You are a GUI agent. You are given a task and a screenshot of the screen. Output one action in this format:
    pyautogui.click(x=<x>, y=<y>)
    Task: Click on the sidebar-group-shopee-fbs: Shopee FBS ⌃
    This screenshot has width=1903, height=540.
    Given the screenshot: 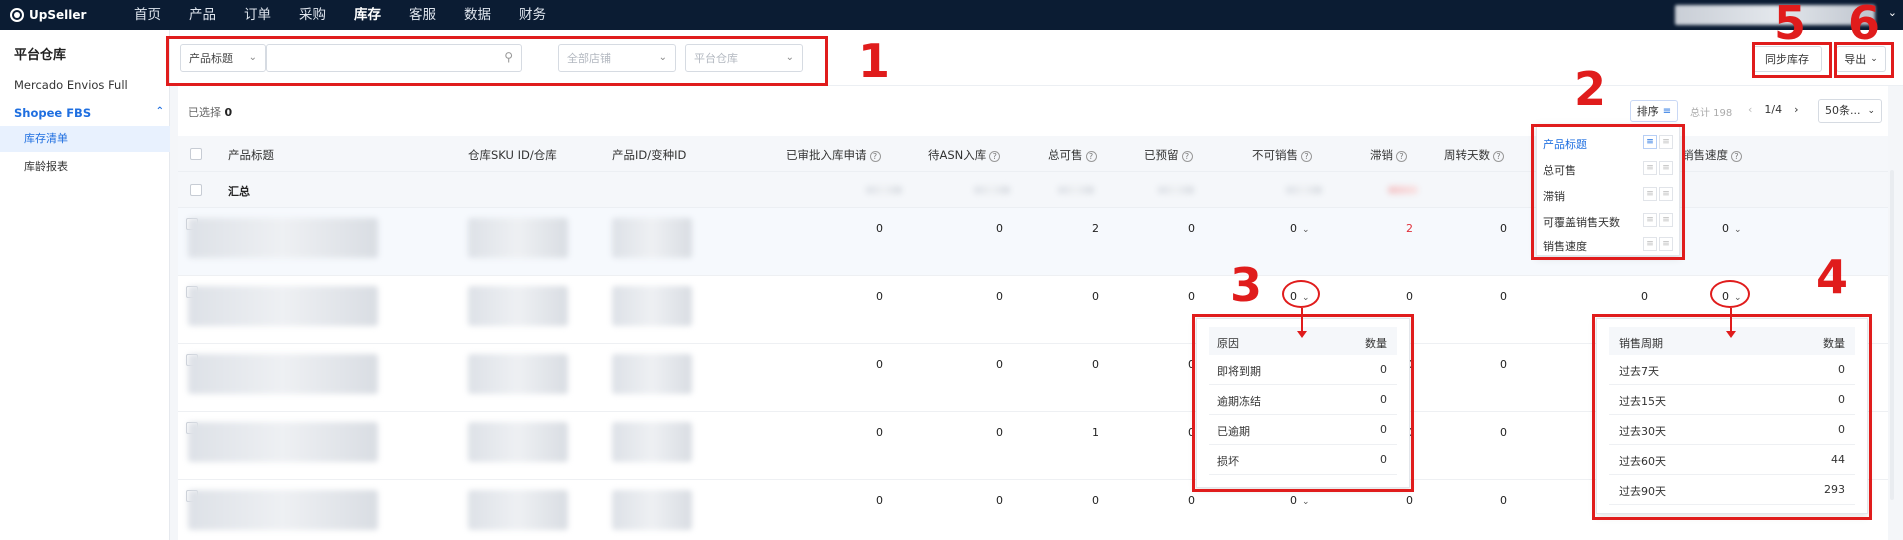 What is the action you would take?
    pyautogui.click(x=89, y=113)
    